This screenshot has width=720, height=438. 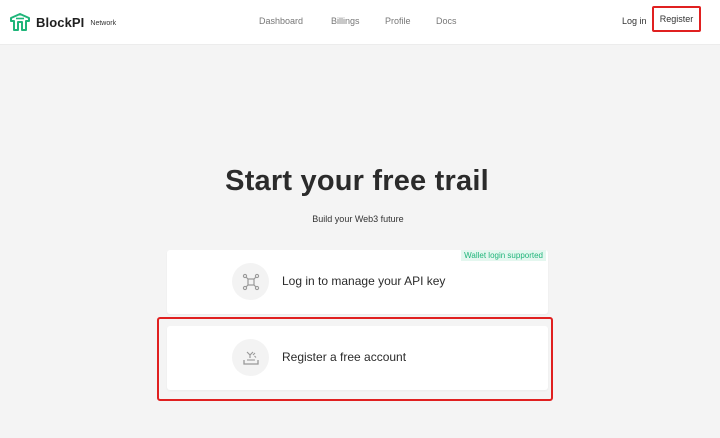 What do you see at coordinates (344, 357) in the screenshot?
I see `register-option-label: Register a free account` at bounding box center [344, 357].